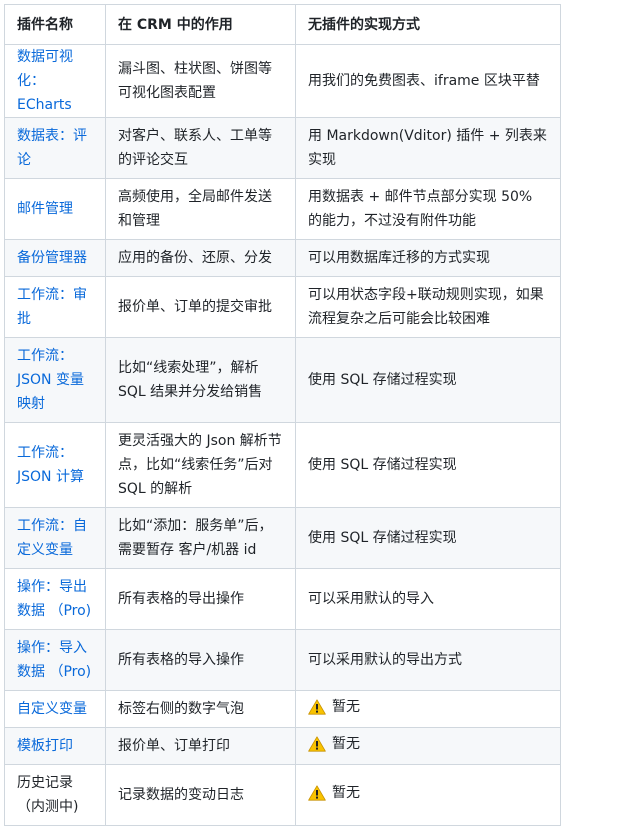 Image resolution: width=638 pixels, height=826 pixels. Describe the element at coordinates (420, 209) in the screenshot. I see `alternative-text: 用数据表 + 邮件节点部分实现 50% 的能力，不过没有附件功能` at that location.